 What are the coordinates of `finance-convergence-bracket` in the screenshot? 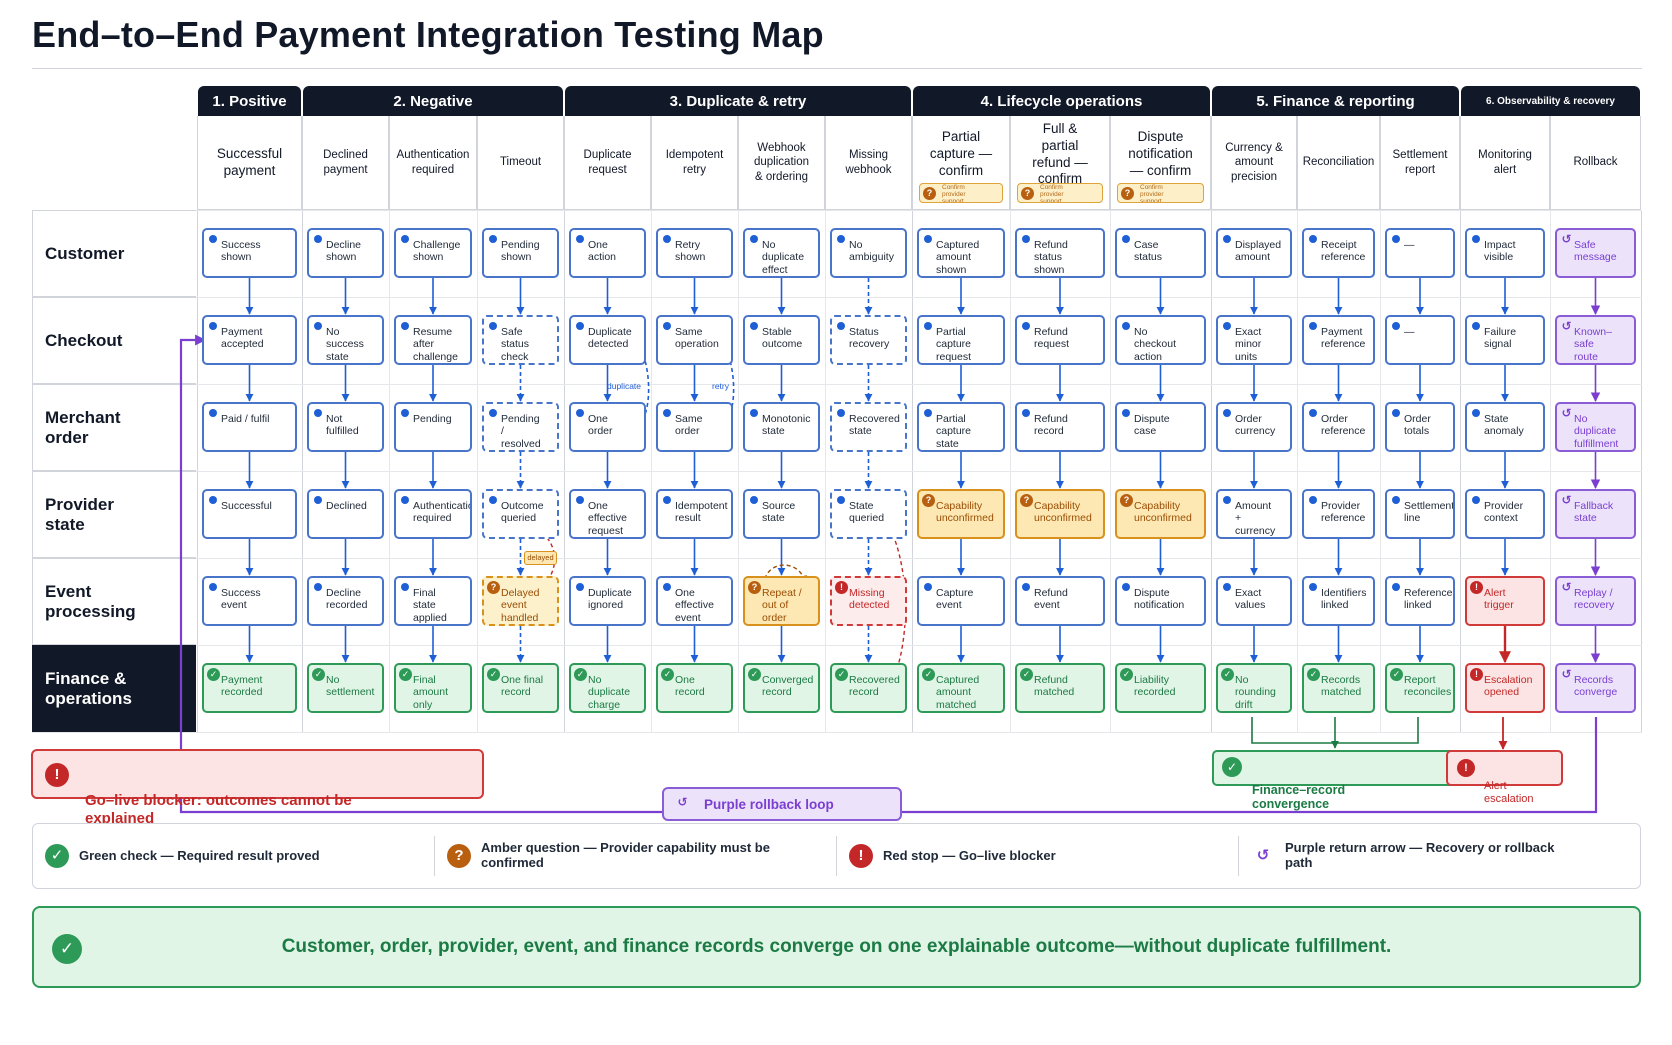 It's located at (1335, 730).